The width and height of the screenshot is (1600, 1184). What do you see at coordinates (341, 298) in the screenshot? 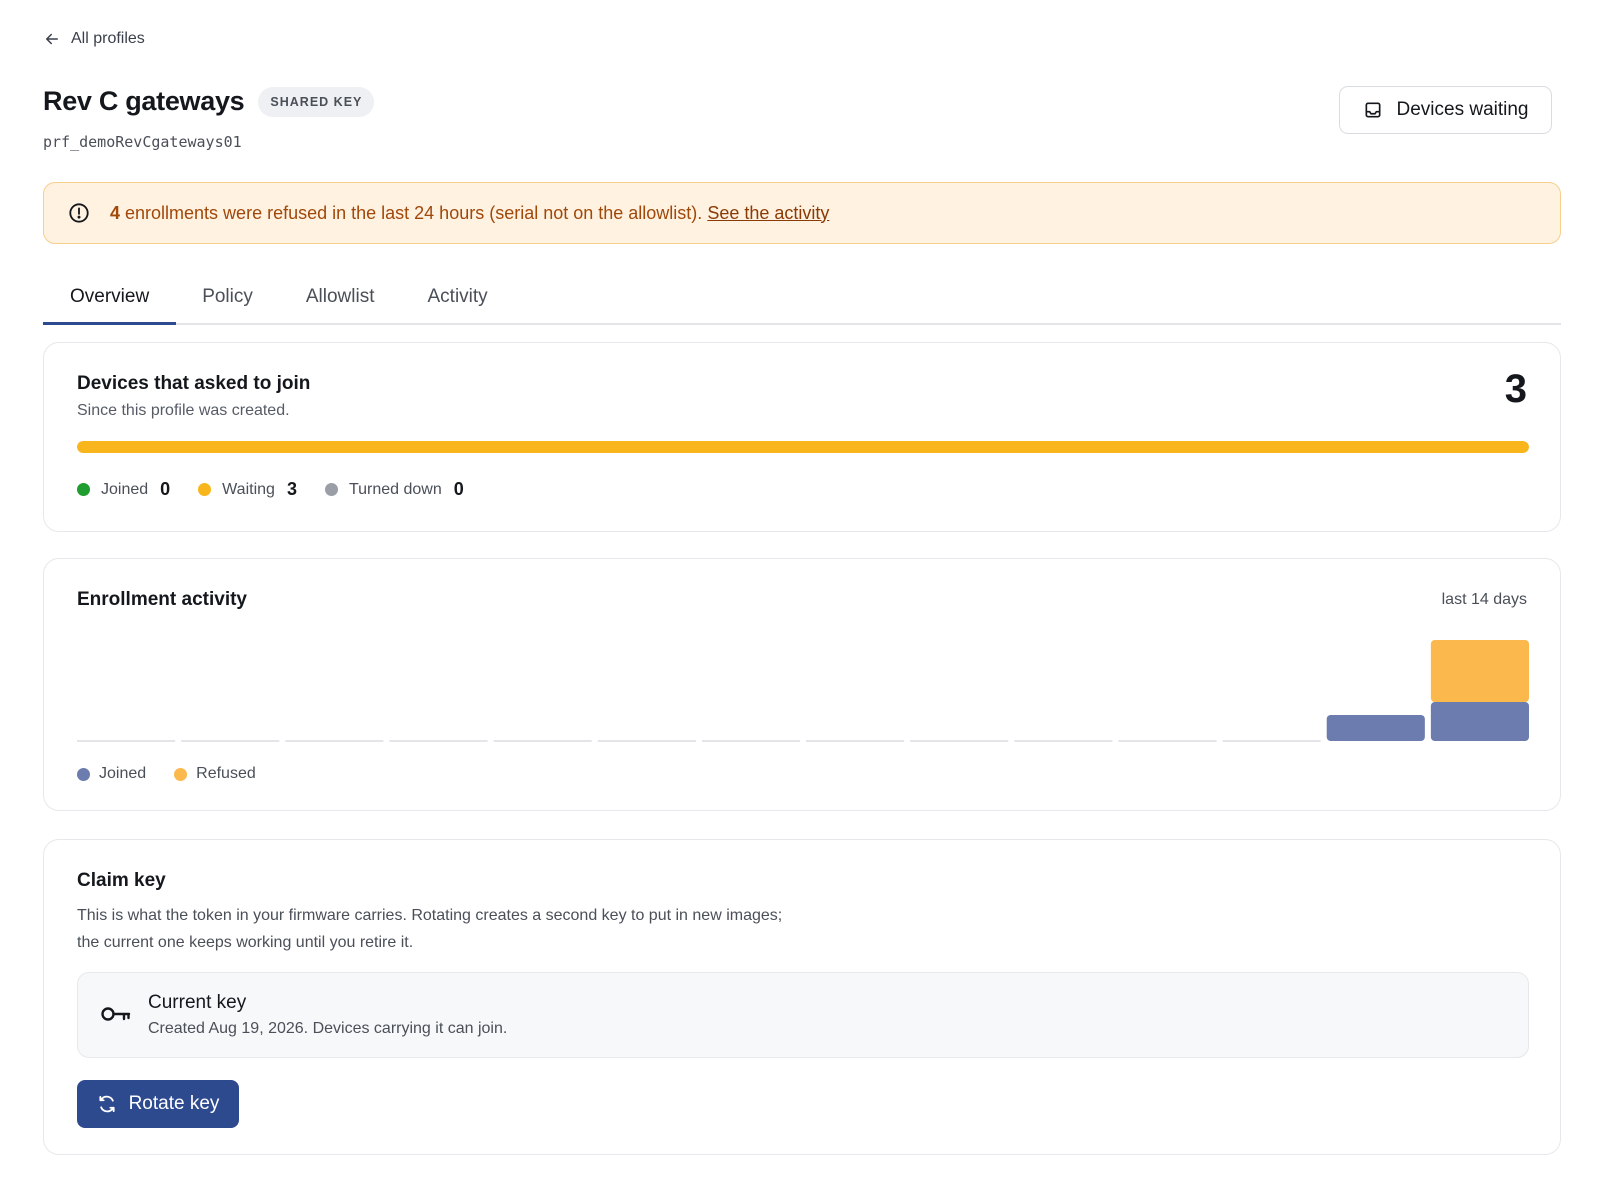
I see `tab-allowlist: Allowlist` at bounding box center [341, 298].